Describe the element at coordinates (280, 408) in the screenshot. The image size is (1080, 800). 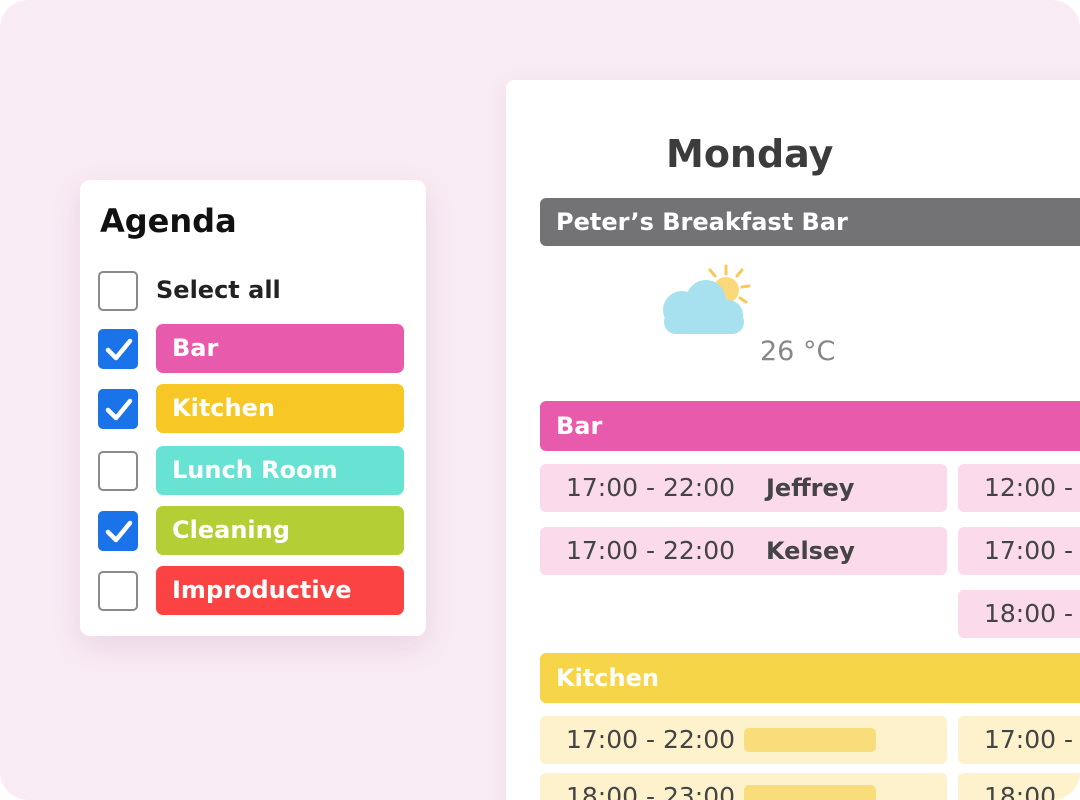
I see `tag-kitchen: Kitchen` at that location.